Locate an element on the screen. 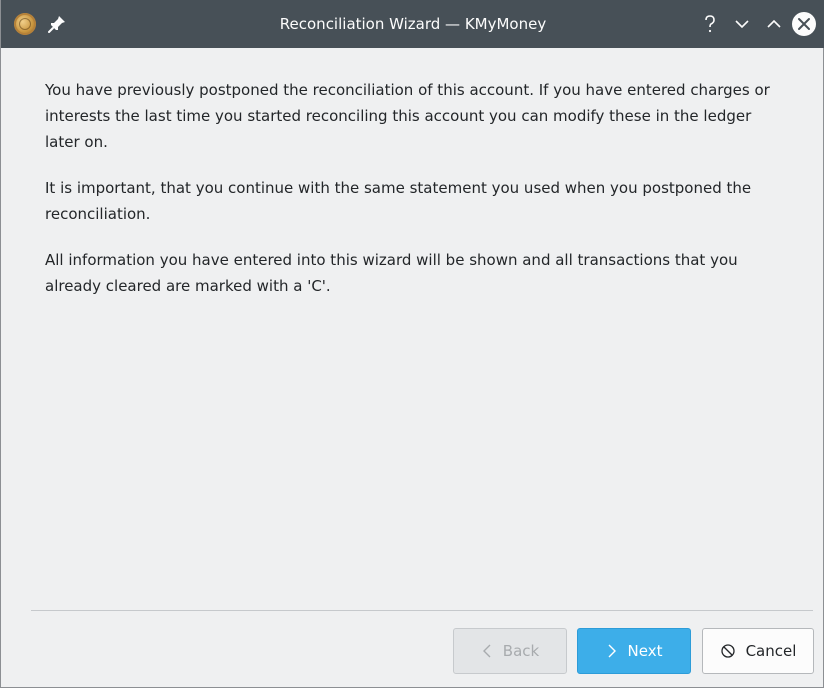  back-button-label: Back is located at coordinates (521, 651).